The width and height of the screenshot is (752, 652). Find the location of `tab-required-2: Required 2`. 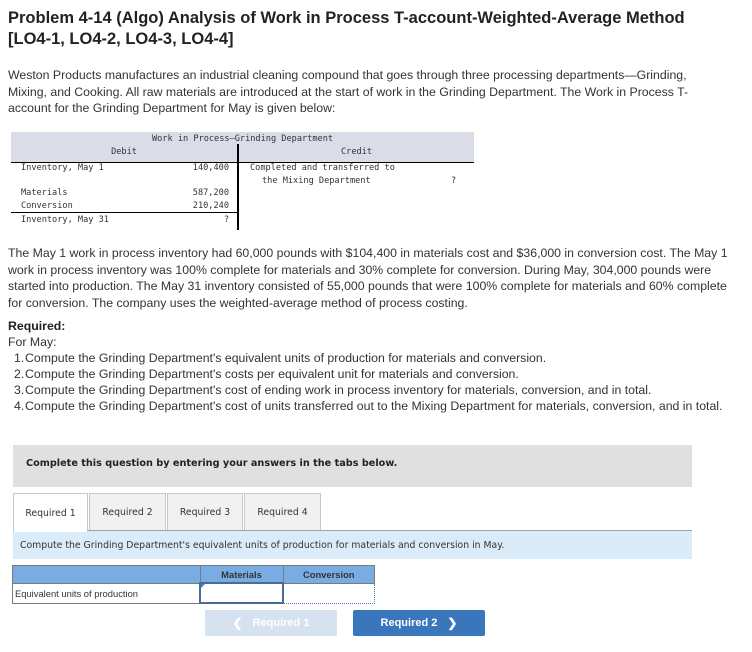

tab-required-2: Required 2 is located at coordinates (127, 511).